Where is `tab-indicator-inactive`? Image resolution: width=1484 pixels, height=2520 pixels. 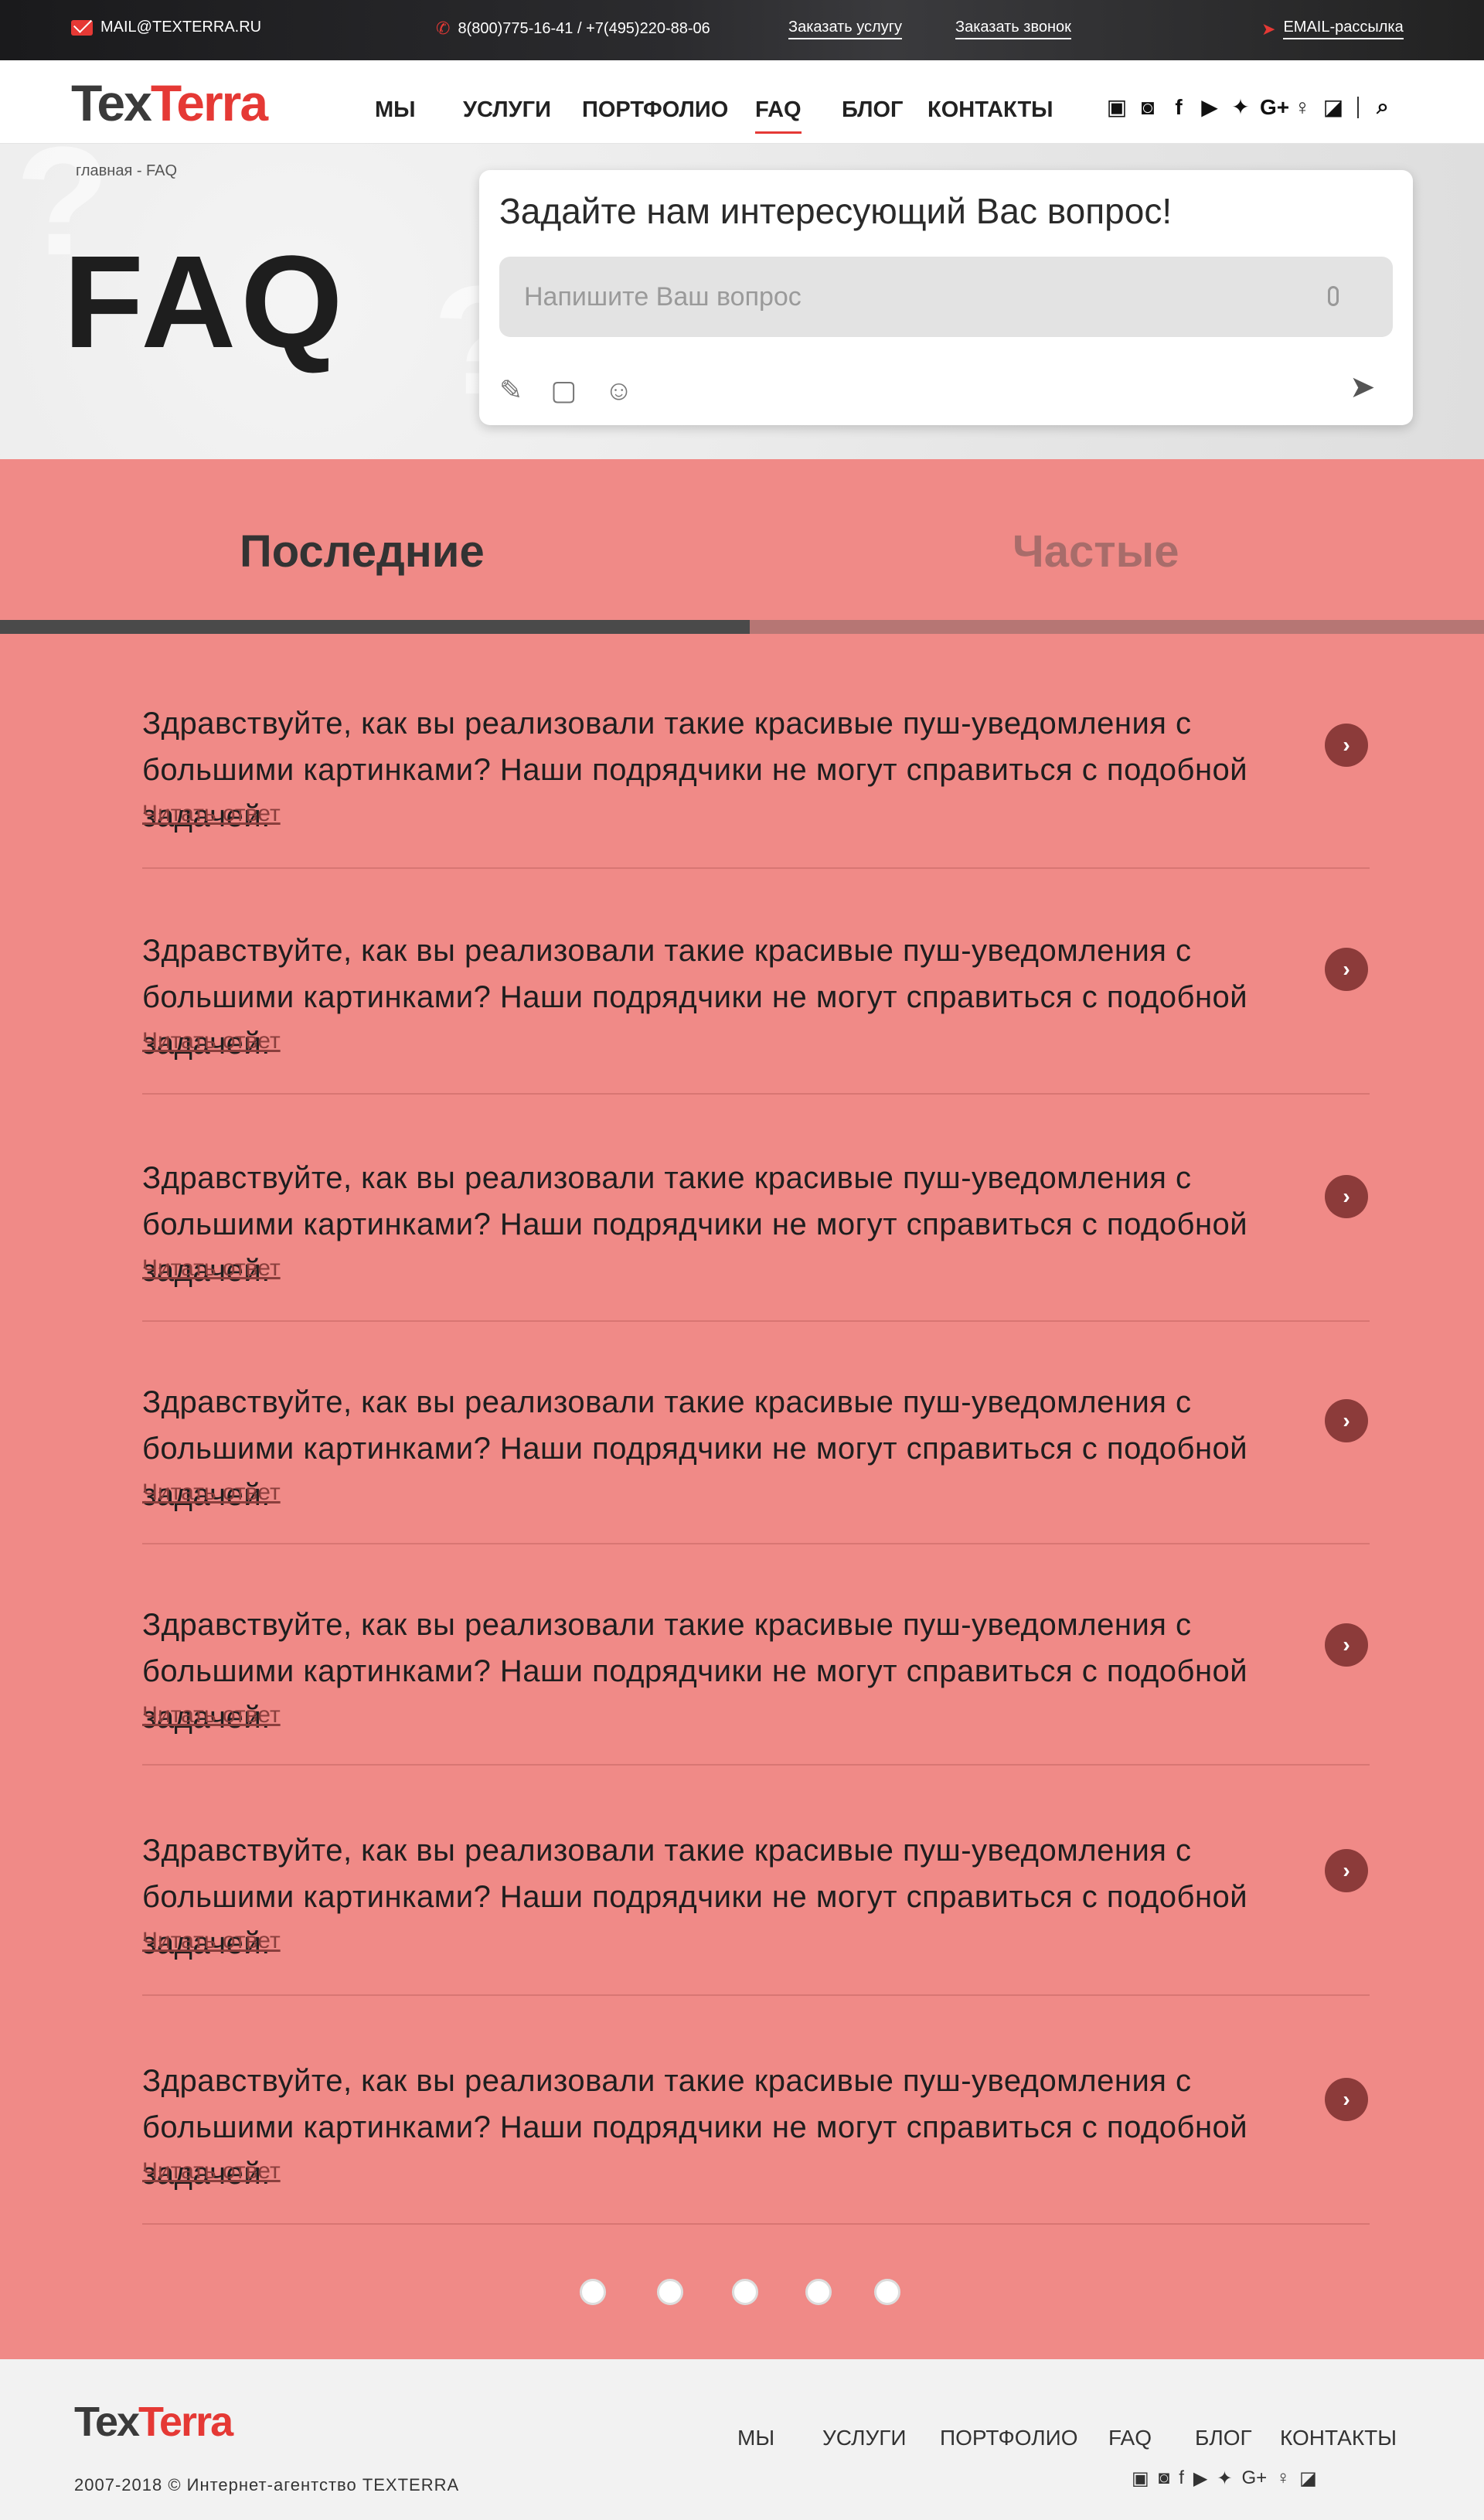
tab-indicator-inactive is located at coordinates (1117, 627).